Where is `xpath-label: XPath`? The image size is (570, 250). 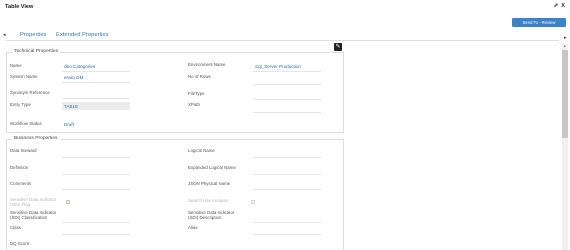
xpath-label: XPath is located at coordinates (194, 104).